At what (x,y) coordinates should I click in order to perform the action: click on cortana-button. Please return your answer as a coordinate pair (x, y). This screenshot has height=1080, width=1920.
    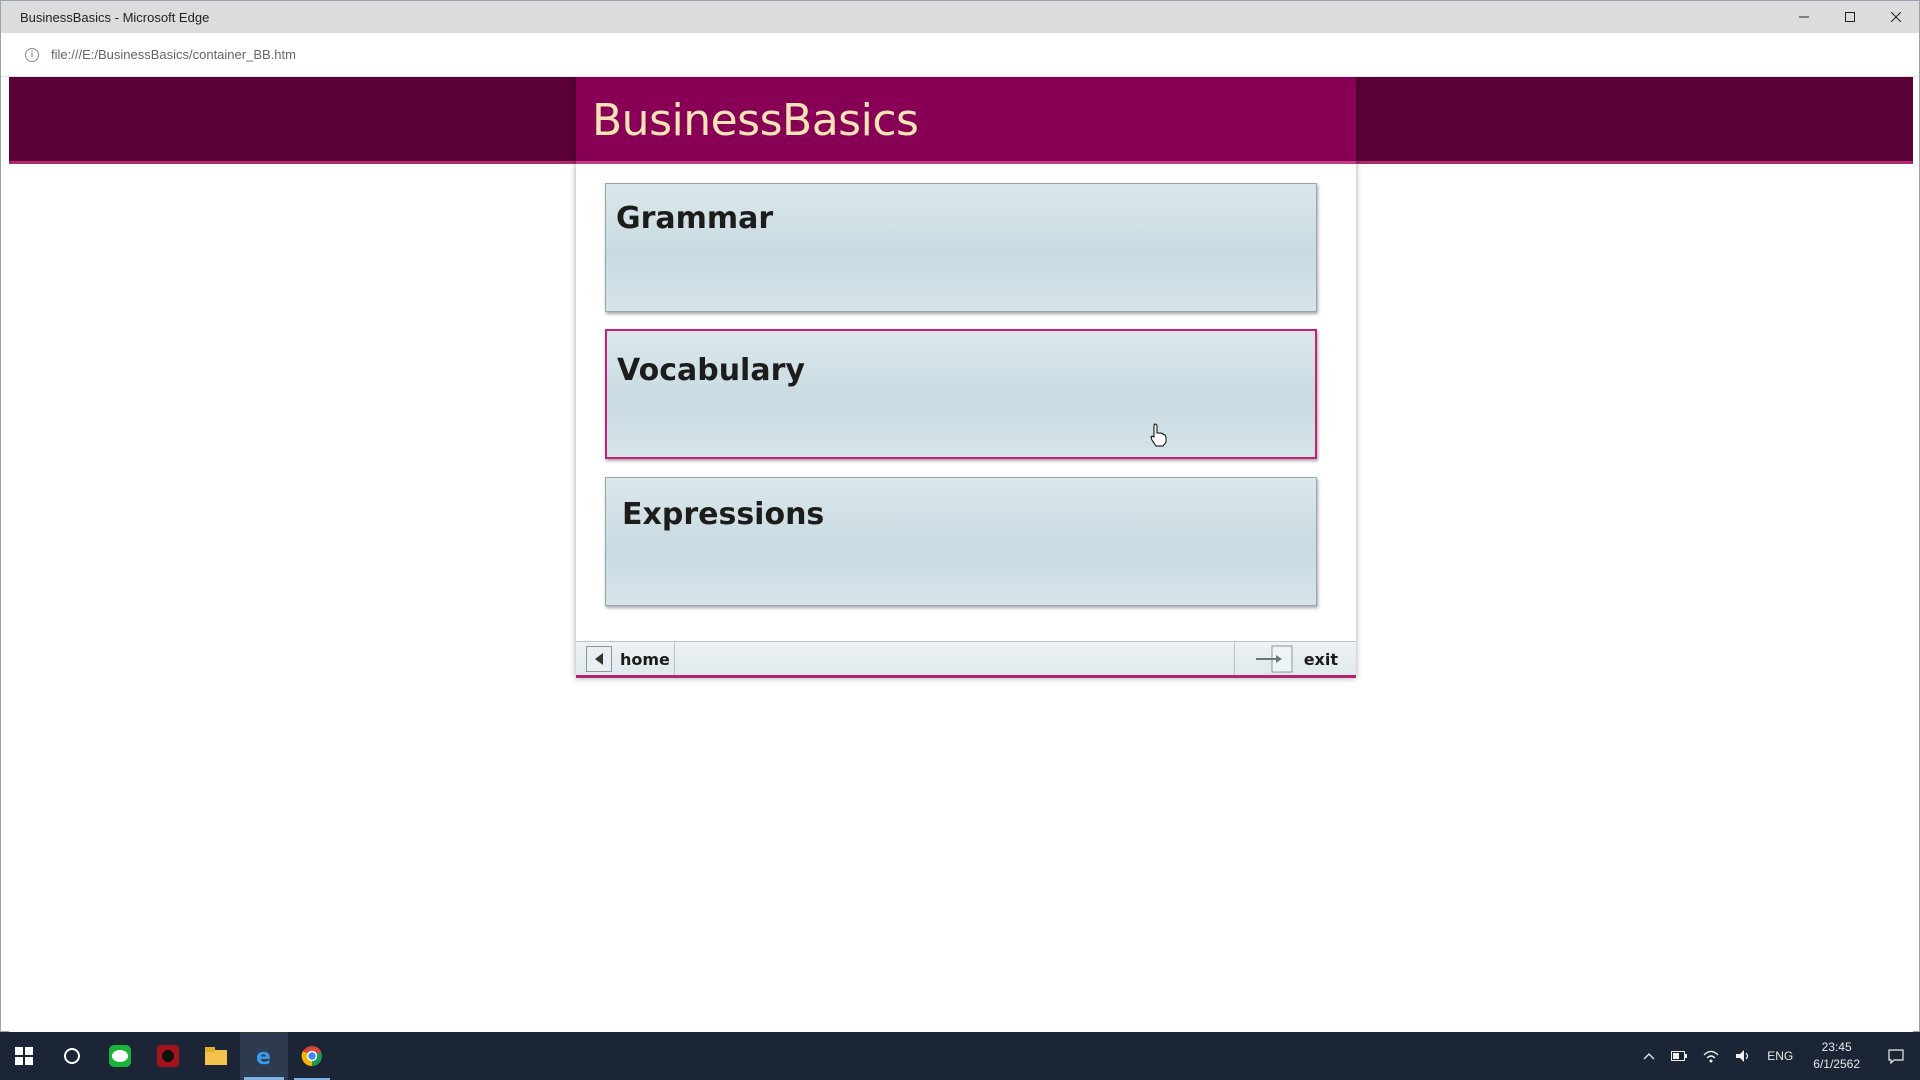
    Looking at the image, I should click on (72, 1056).